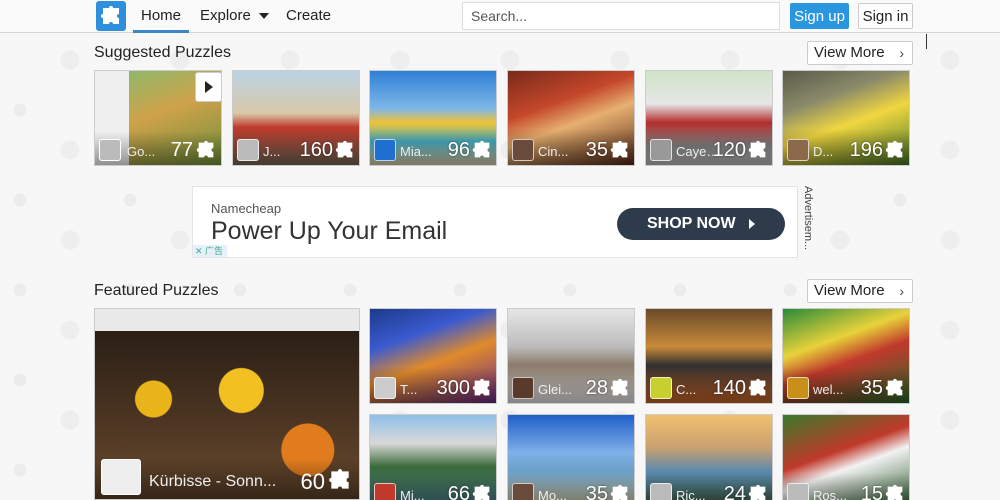 Image resolution: width=1000 pixels, height=500 pixels. What do you see at coordinates (161, 16) in the screenshot?
I see `nav-home: Home` at bounding box center [161, 16].